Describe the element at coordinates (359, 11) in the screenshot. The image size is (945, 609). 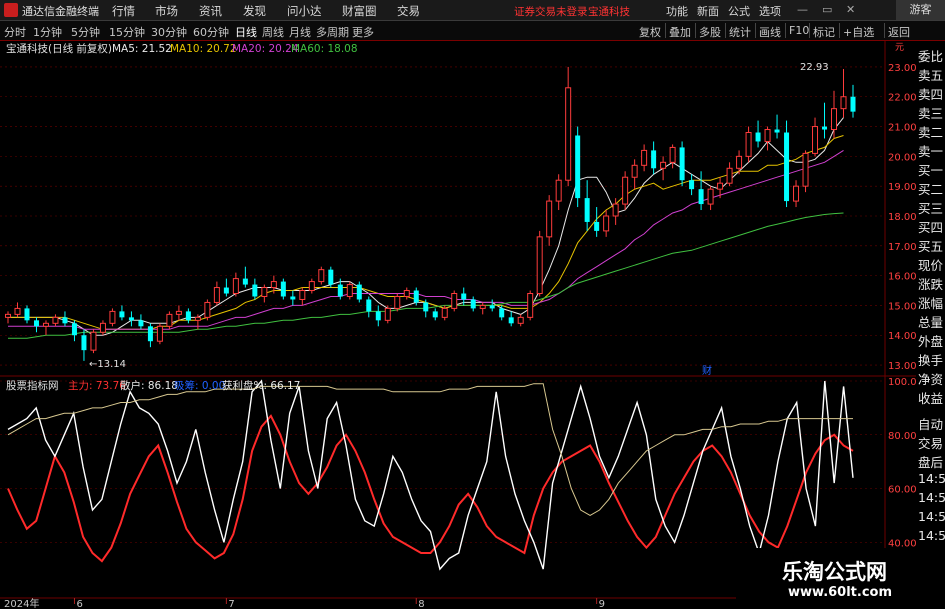
I see `menu-wealth: 财富圈` at that location.